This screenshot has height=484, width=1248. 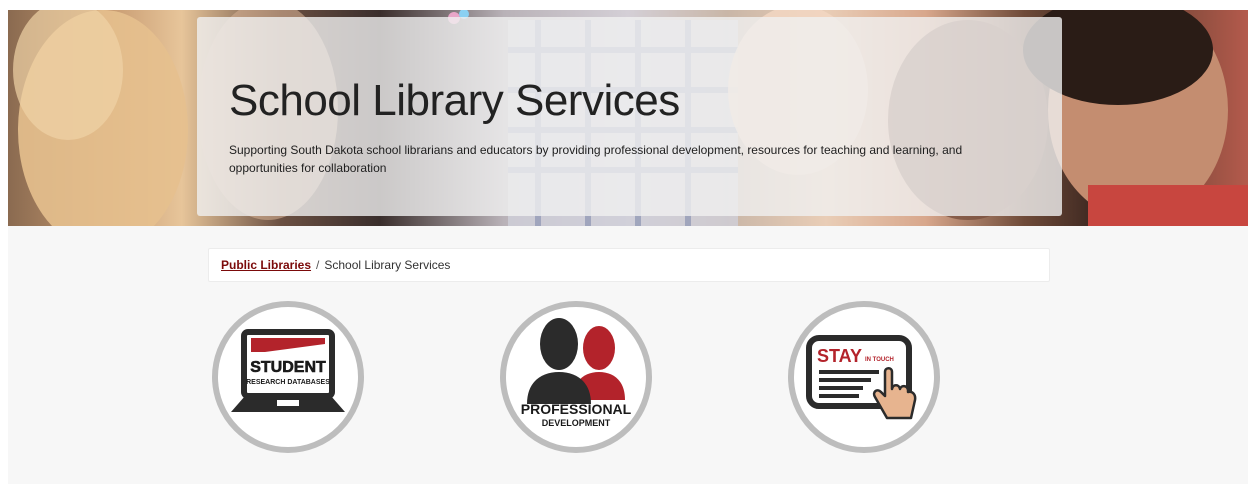 I want to click on breadcrumb: Public Libraries / School Library Services, so click(x=629, y=265).